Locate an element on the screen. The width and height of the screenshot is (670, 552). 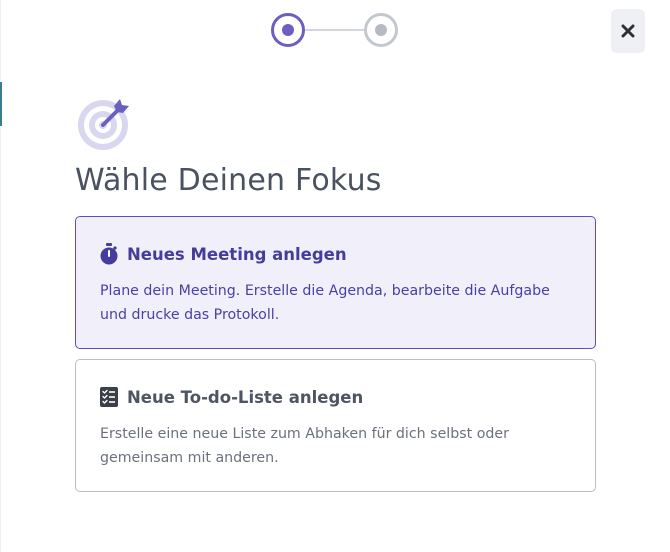
option-header: Neue To-do-Liste anlegen is located at coordinates (231, 397).